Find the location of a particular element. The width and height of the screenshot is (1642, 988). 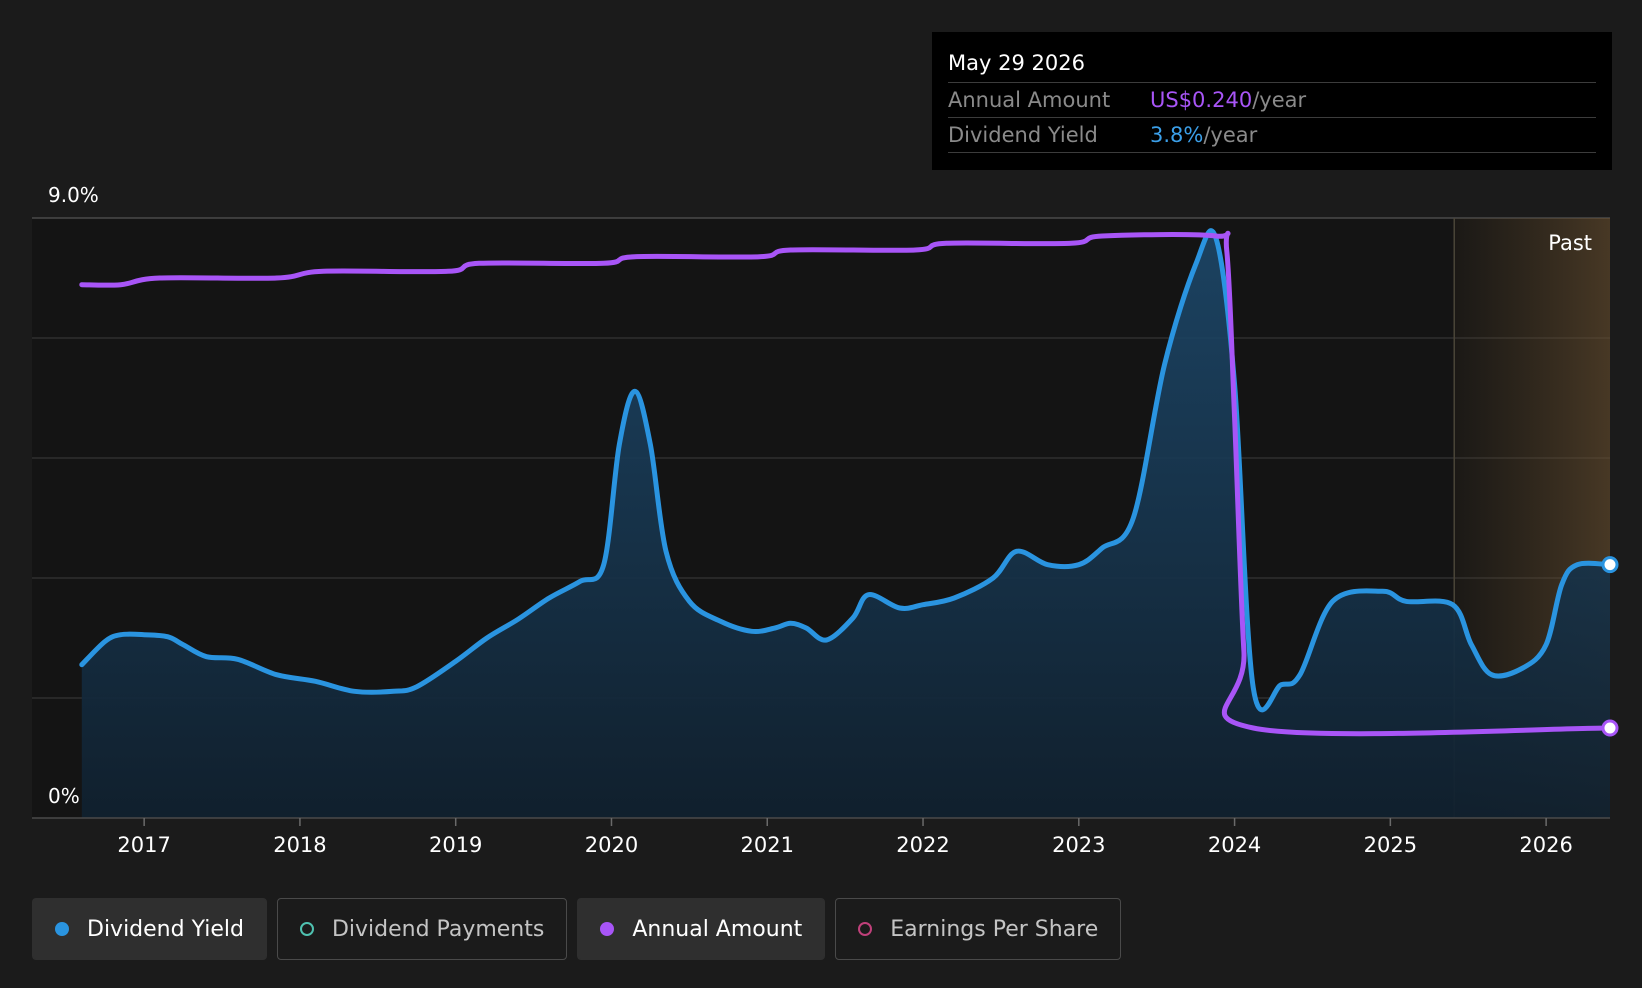

y-axis-max-label: 9.0% is located at coordinates (73, 195).